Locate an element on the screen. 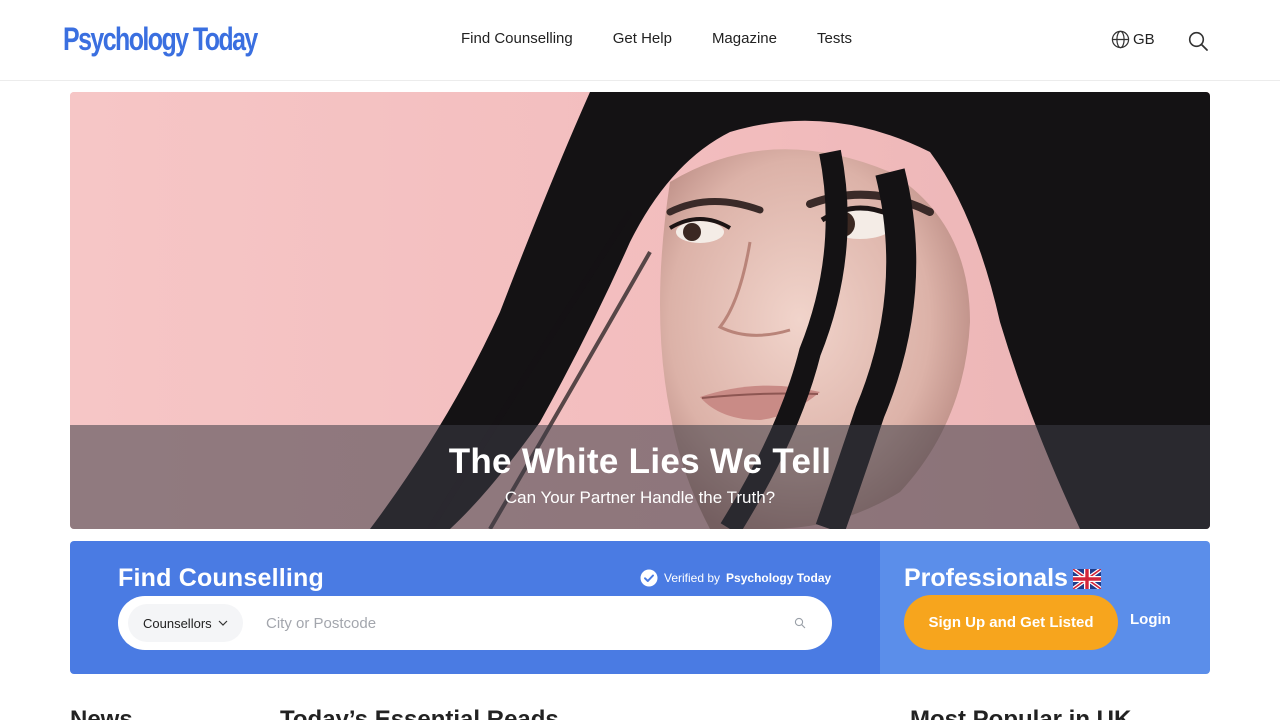  main-nav: Find Counselling Get Help Magazine Tests is located at coordinates (676, 39).